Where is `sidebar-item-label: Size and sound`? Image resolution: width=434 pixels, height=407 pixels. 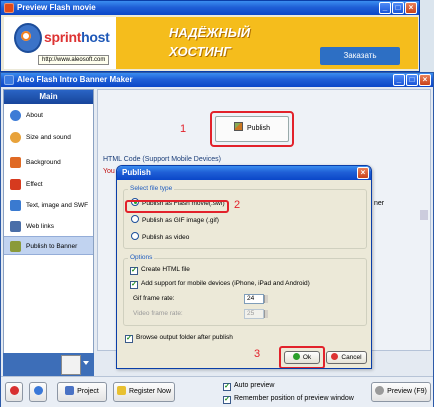
sidebar-item-label: Size and sound is located at coordinates (48, 137).